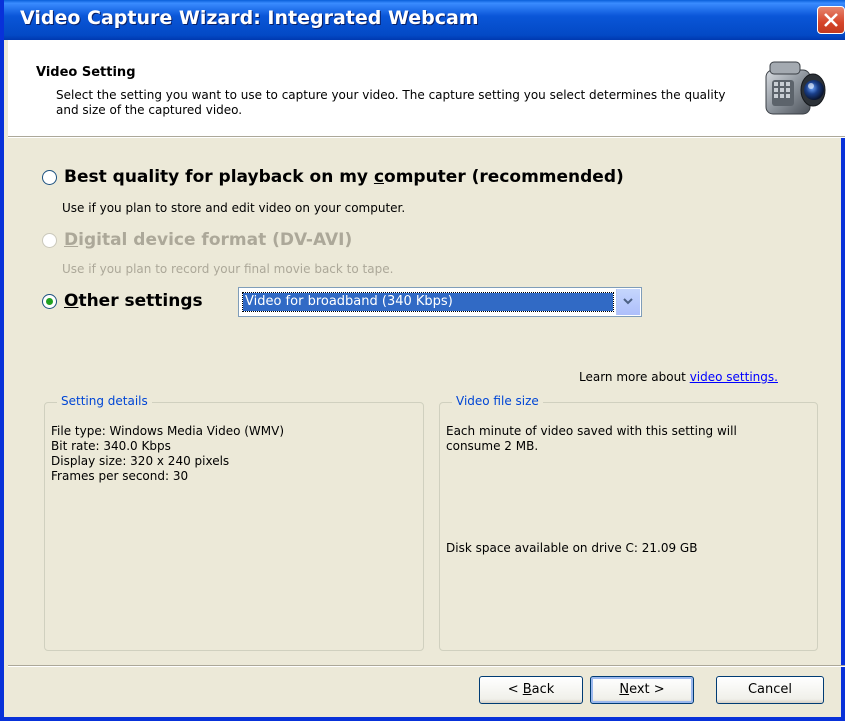 This screenshot has width=845, height=721. I want to click on radio-best-quality, so click(49, 177).